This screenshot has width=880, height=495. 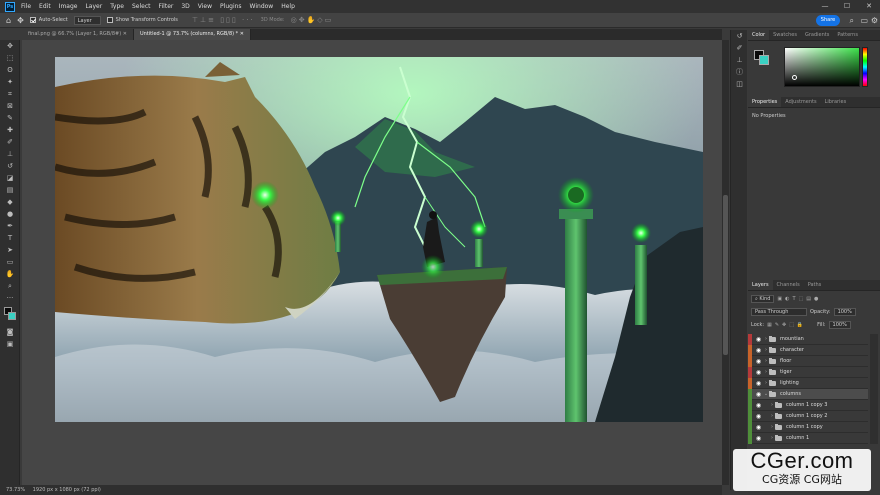 I want to click on blur-icon: ◆, so click(x=10, y=202).